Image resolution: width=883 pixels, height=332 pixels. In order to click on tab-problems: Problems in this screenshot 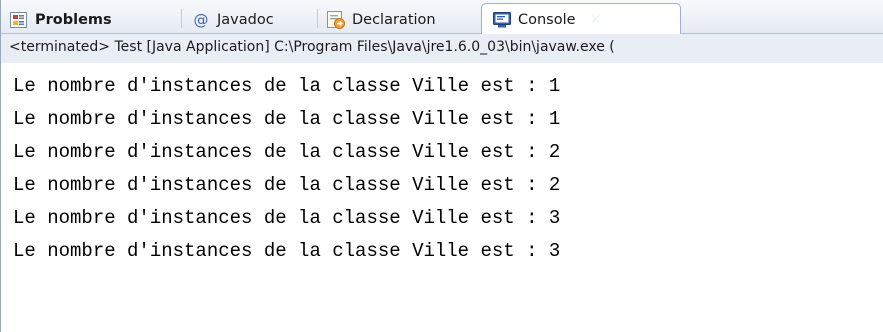, I will do `click(60, 19)`.